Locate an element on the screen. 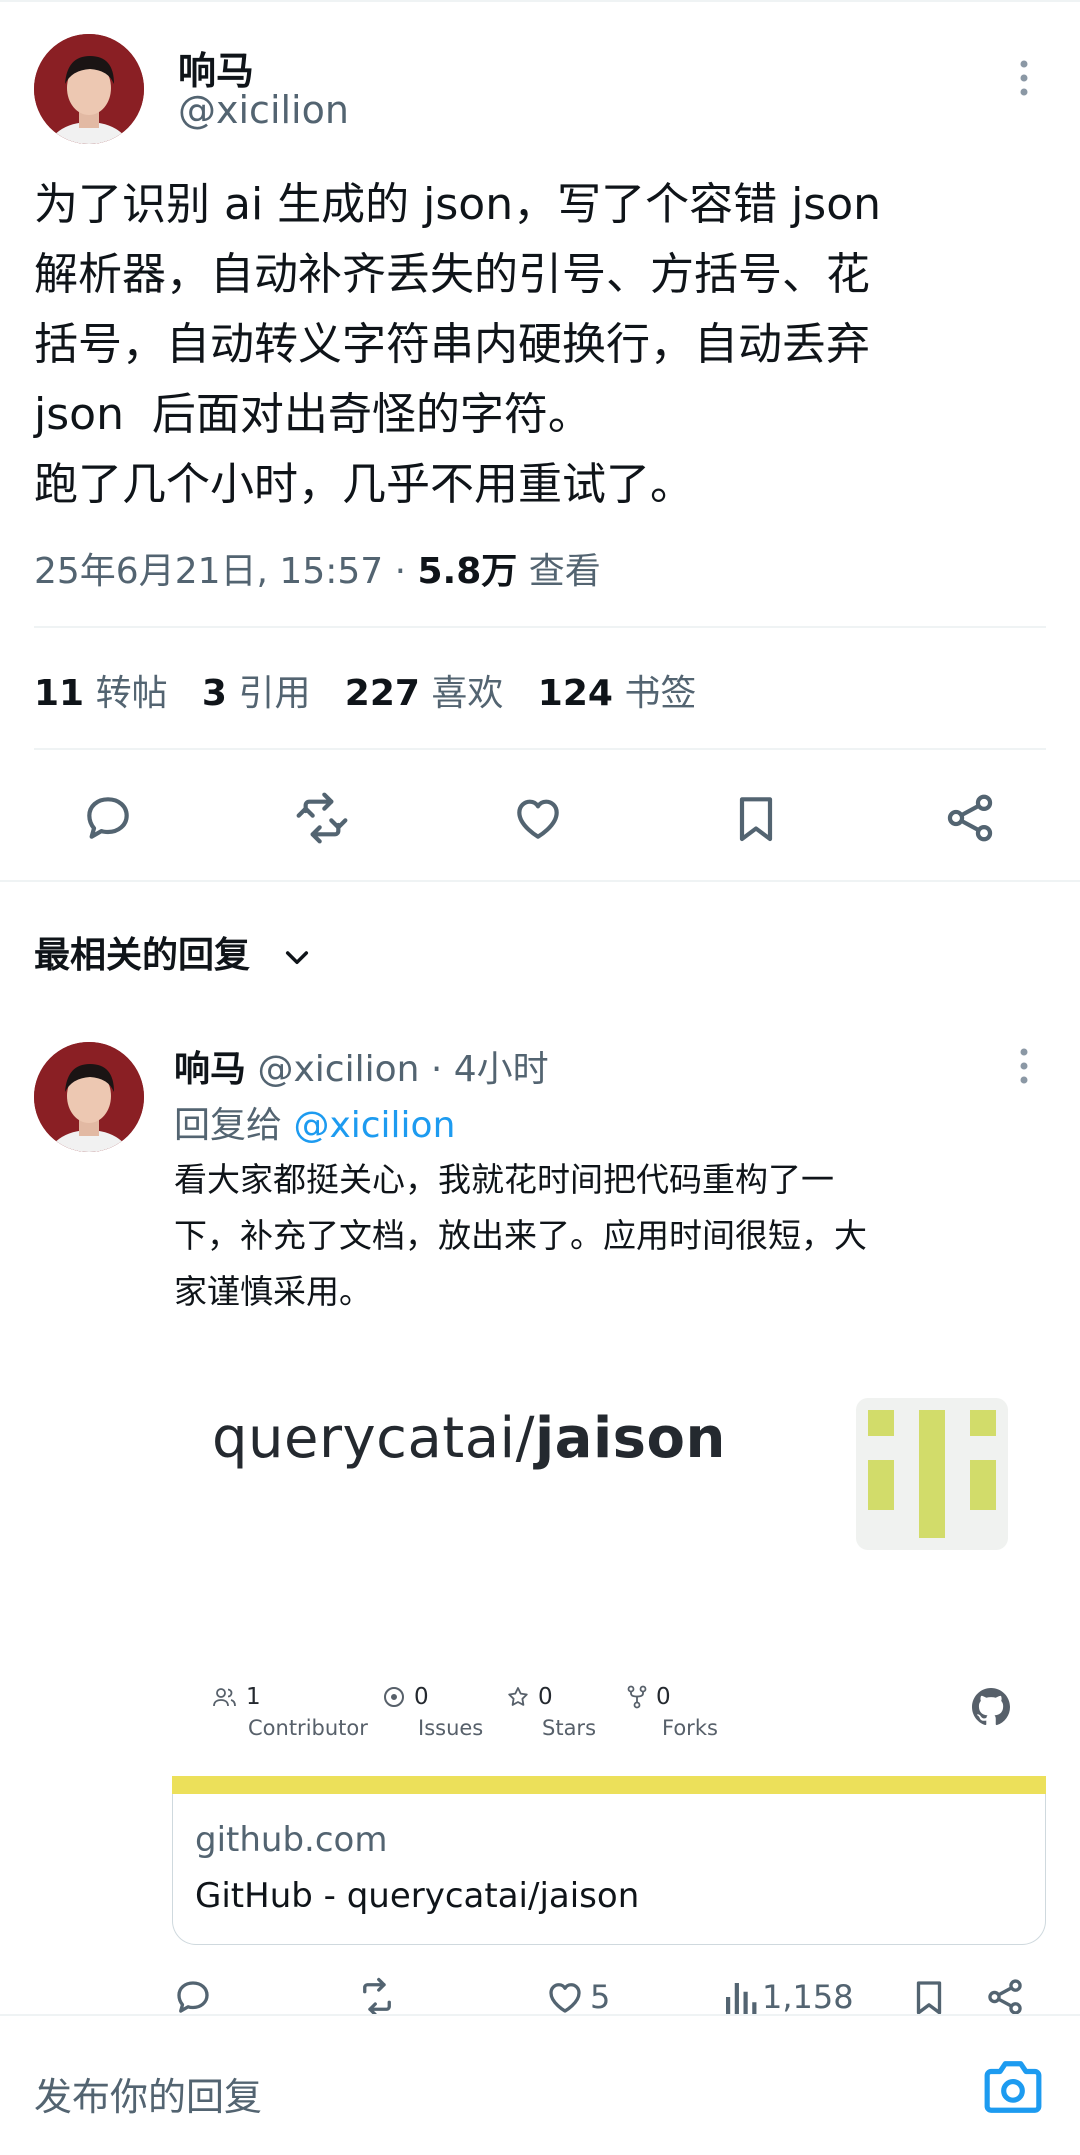 The height and width of the screenshot is (2155, 1080). engagement-stats: 11 转帖 3 引用 227 喜欢 124 书签 is located at coordinates (365, 690).